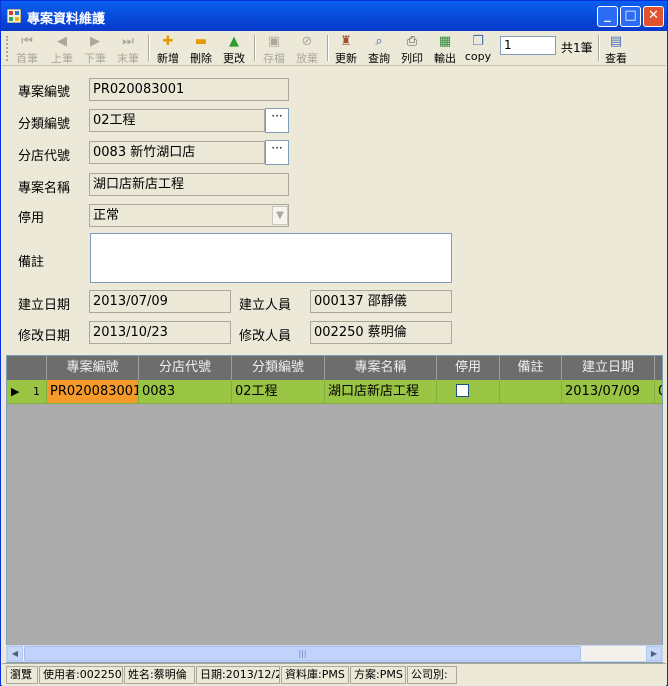  Describe the element at coordinates (27, 368) in the screenshot. I see `row-header-corner` at that location.